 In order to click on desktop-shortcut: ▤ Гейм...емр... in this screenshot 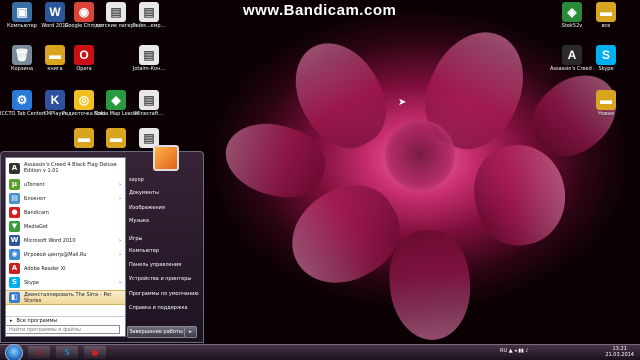, I will do `click(149, 15)`.